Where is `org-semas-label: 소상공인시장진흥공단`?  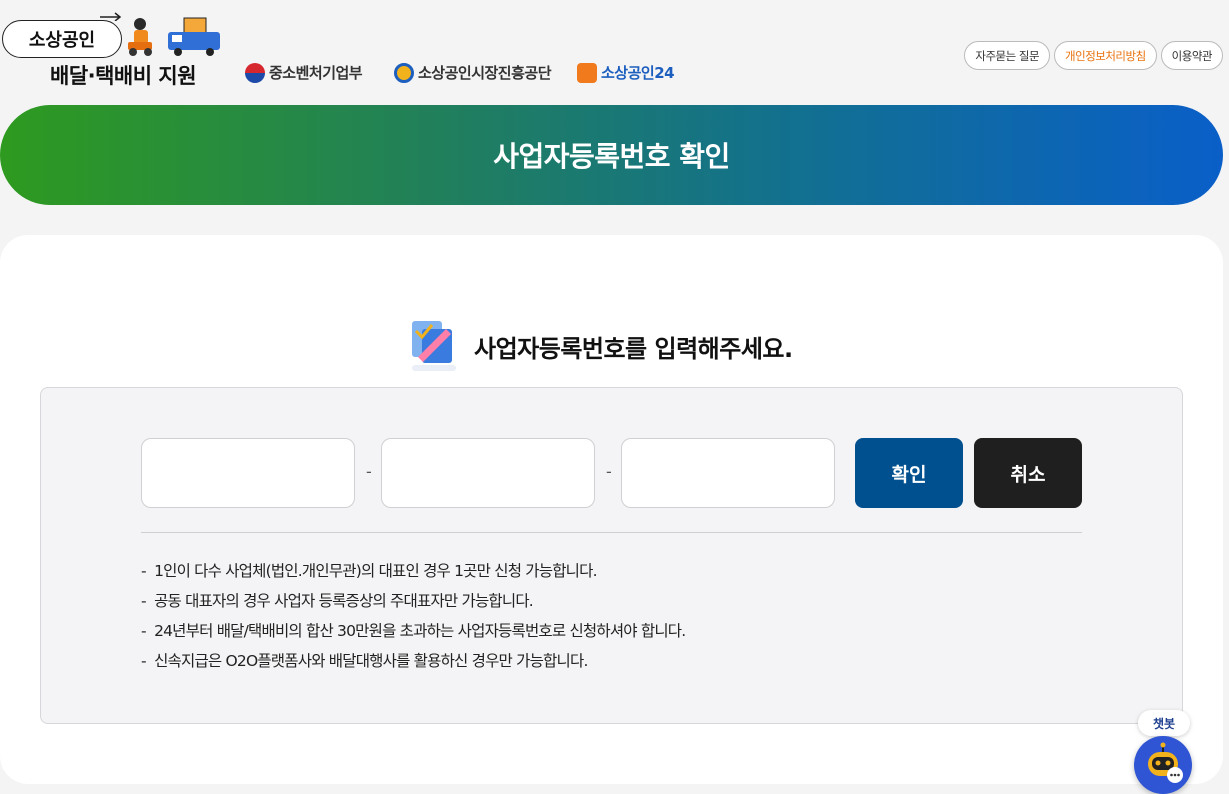 org-semas-label: 소상공인시장진흥공단 is located at coordinates (485, 73).